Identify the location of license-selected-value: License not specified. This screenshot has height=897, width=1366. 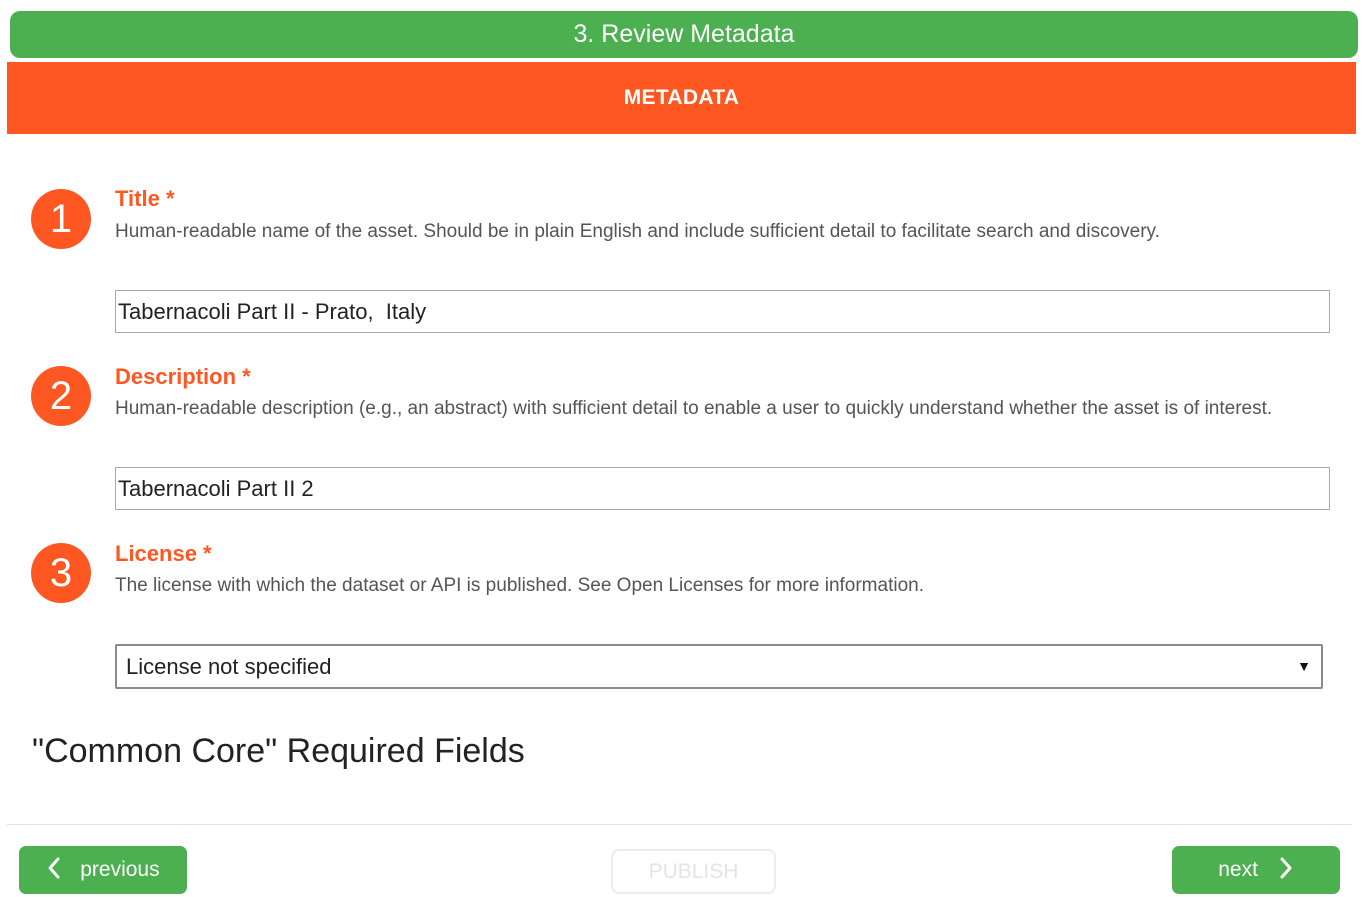
(229, 666).